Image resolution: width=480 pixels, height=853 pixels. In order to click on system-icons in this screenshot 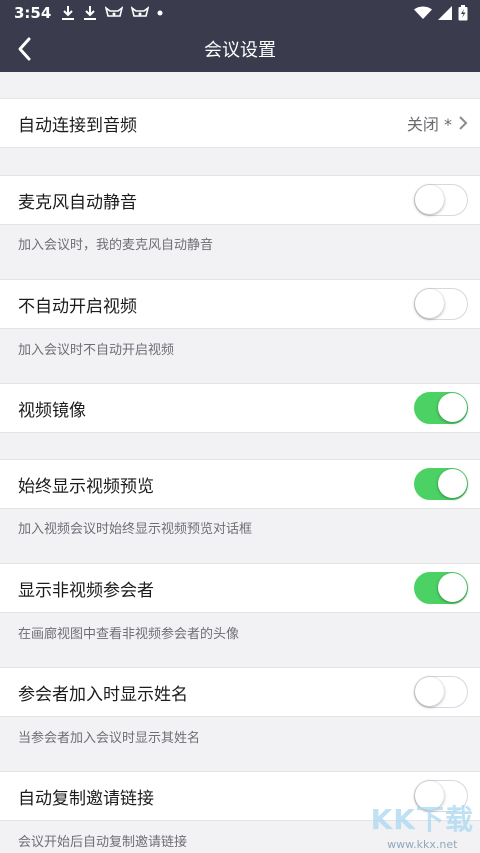, I will do `click(441, 13)`.